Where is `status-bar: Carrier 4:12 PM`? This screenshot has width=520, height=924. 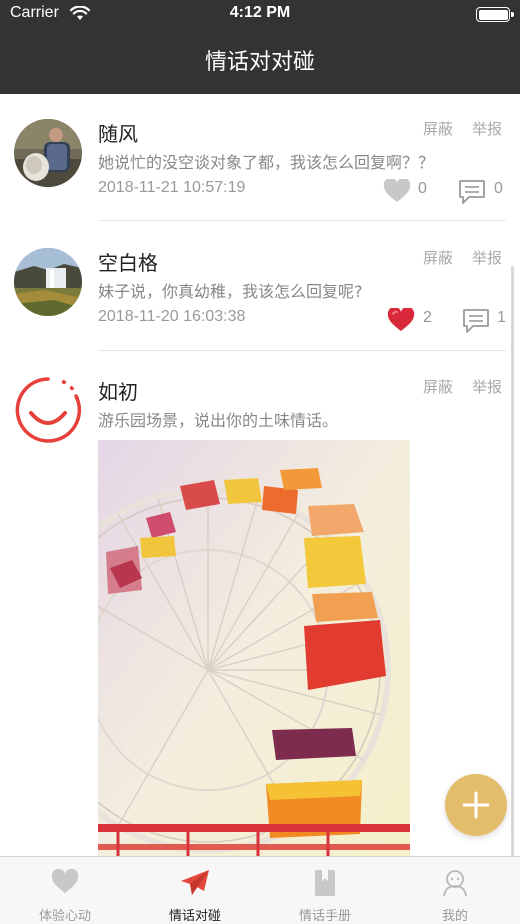 status-bar: Carrier 4:12 PM is located at coordinates (260, 15).